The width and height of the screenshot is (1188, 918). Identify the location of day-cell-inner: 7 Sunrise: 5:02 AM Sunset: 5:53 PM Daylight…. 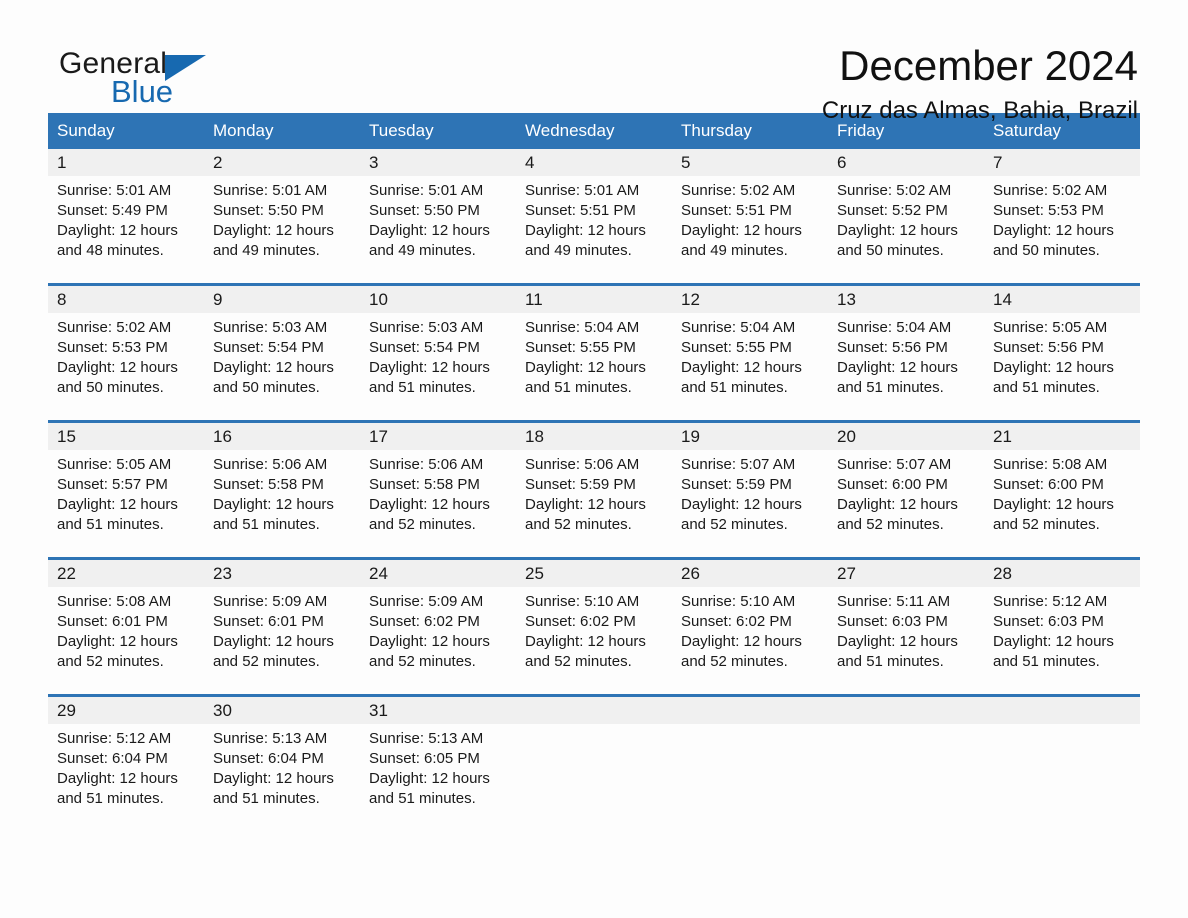
(1062, 205).